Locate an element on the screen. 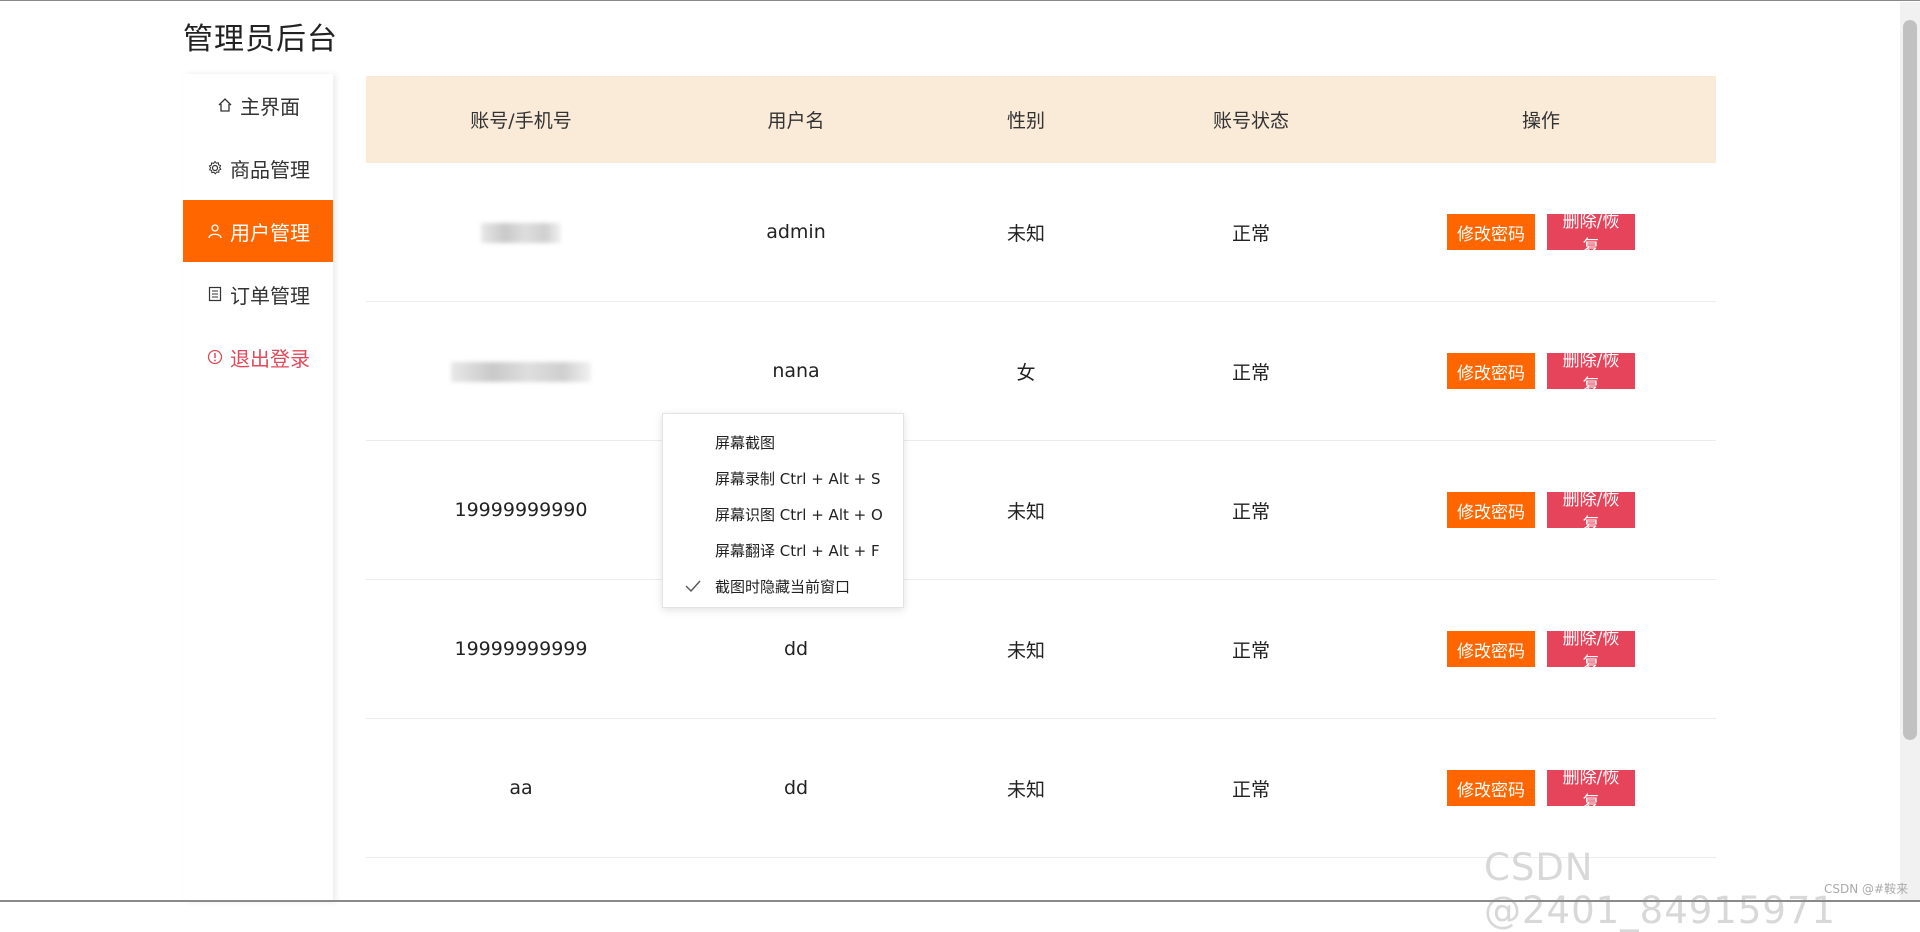  sidebar-item-users: 用户管理 is located at coordinates (258, 231).